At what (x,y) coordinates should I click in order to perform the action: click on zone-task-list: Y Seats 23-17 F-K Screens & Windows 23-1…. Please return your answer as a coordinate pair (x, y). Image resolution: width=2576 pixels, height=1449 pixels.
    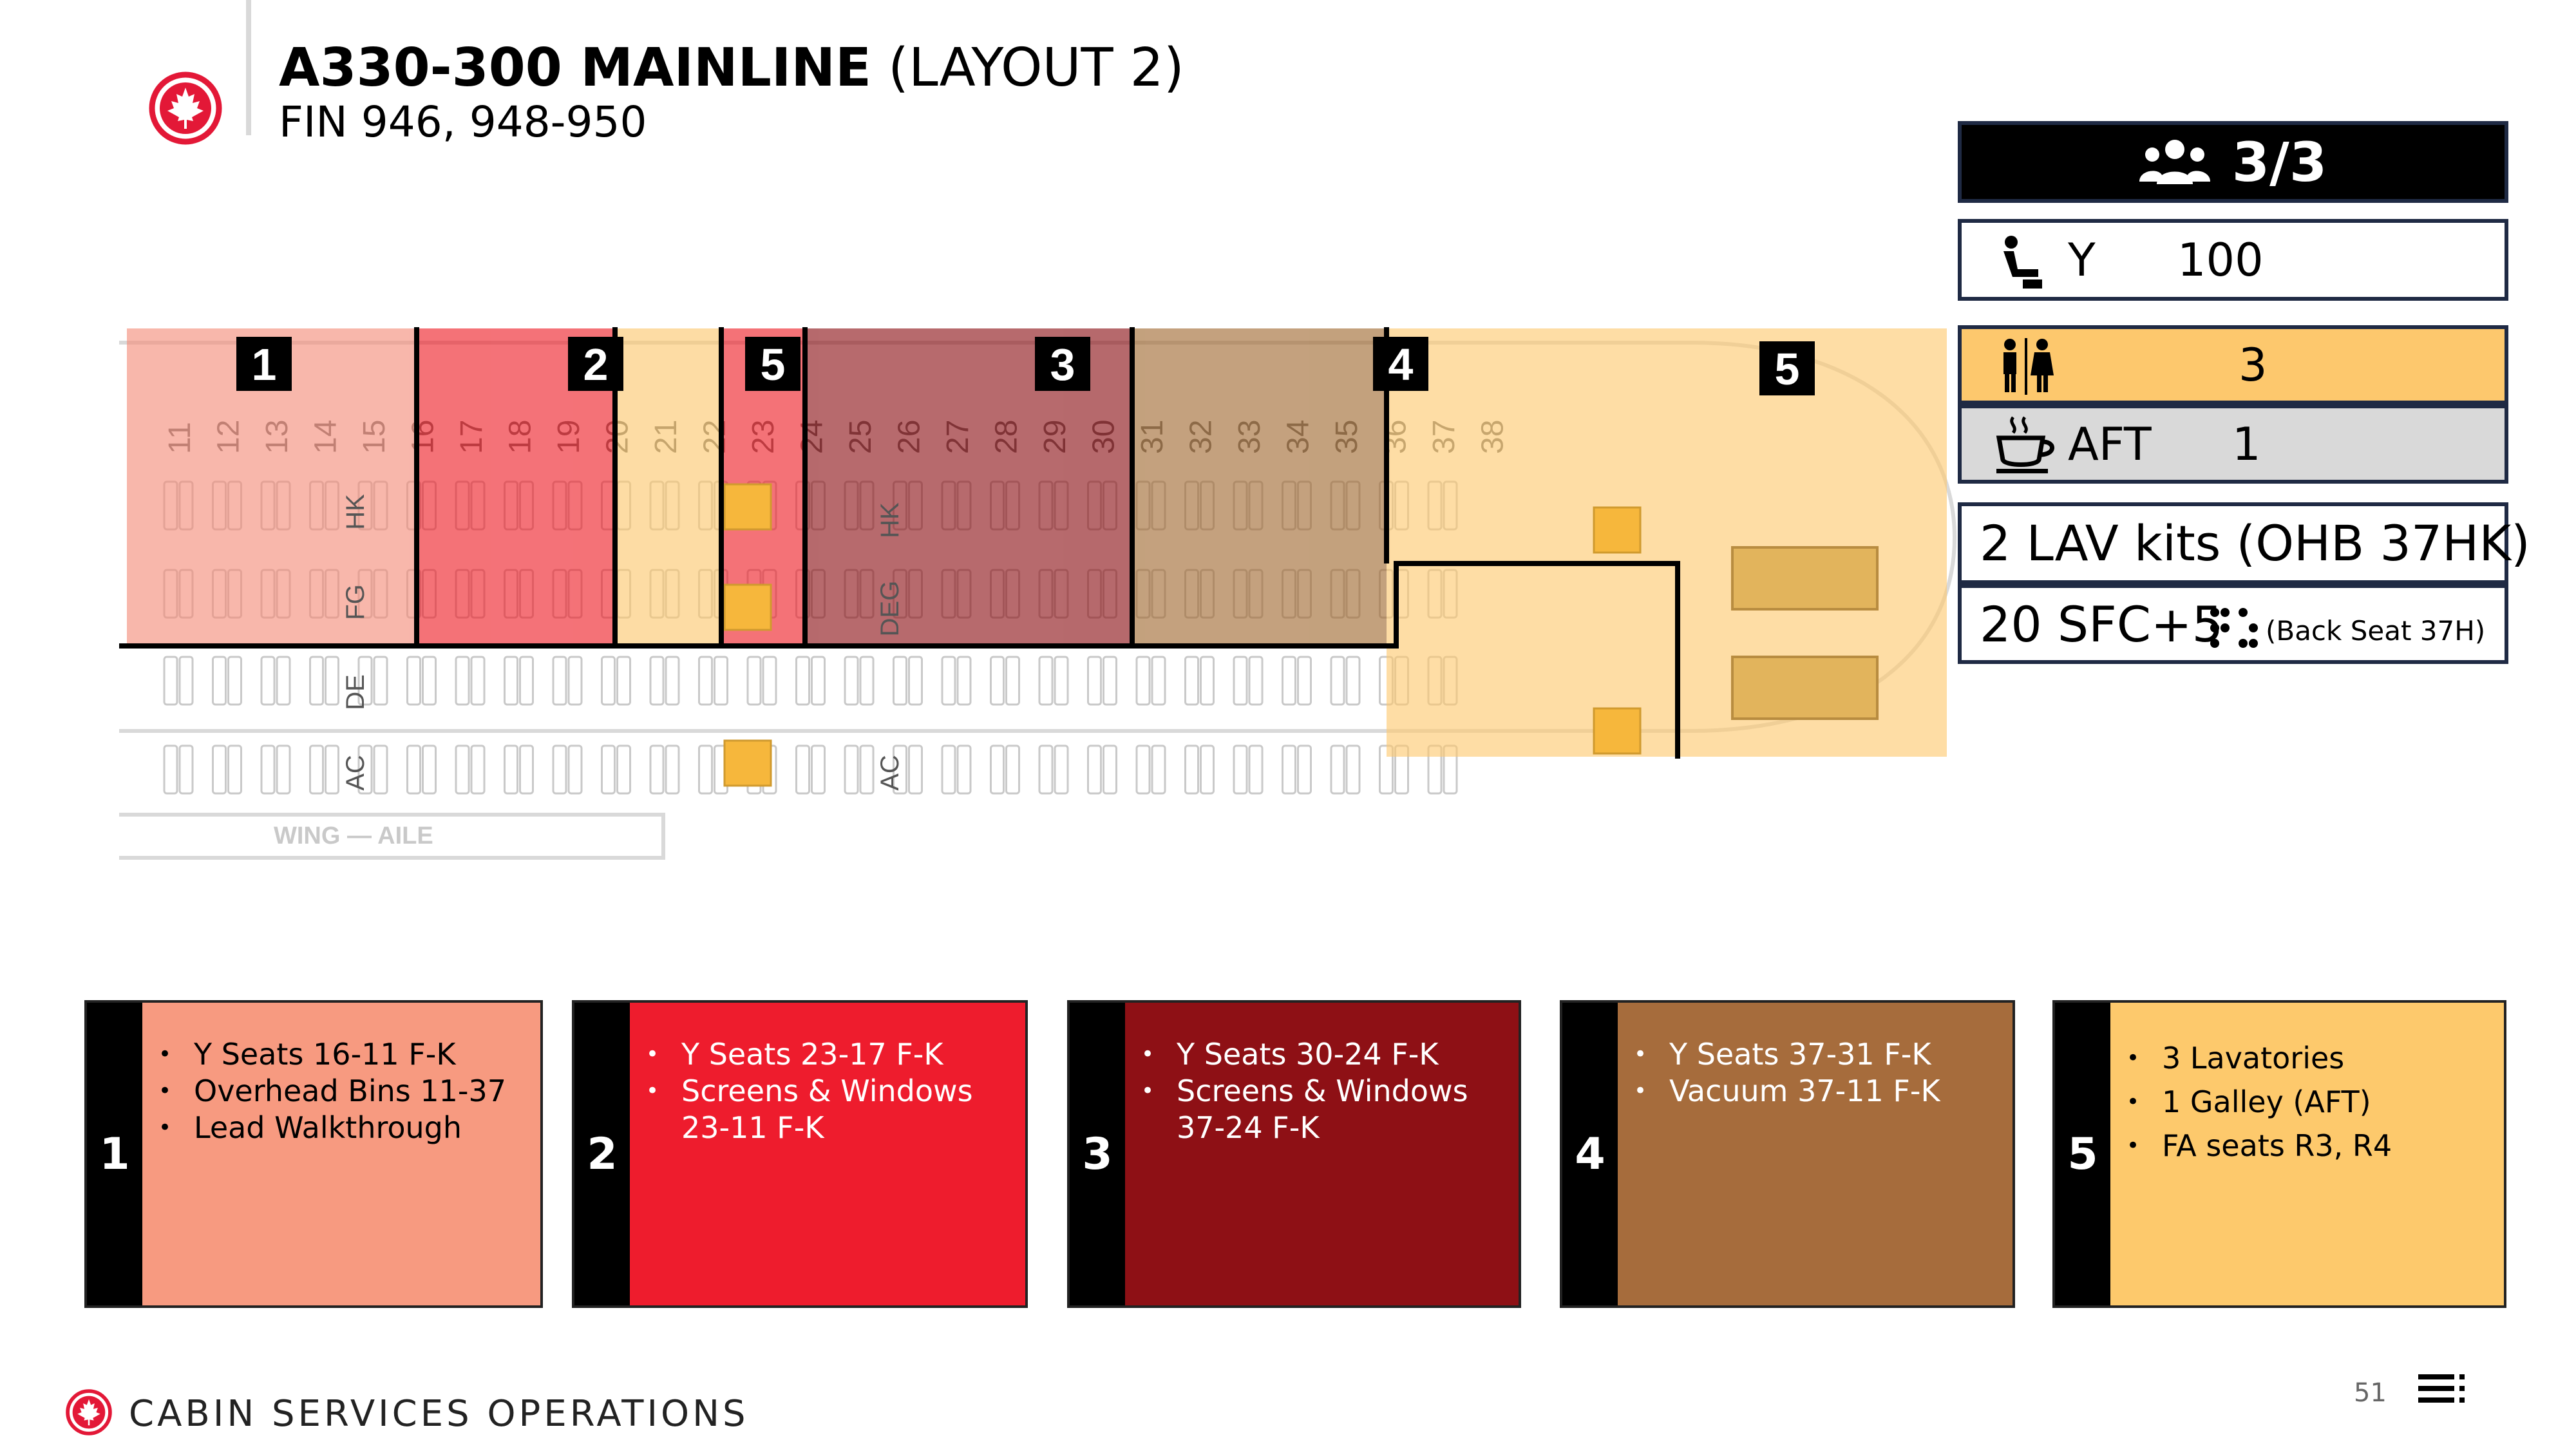
    Looking at the image, I should click on (827, 1154).